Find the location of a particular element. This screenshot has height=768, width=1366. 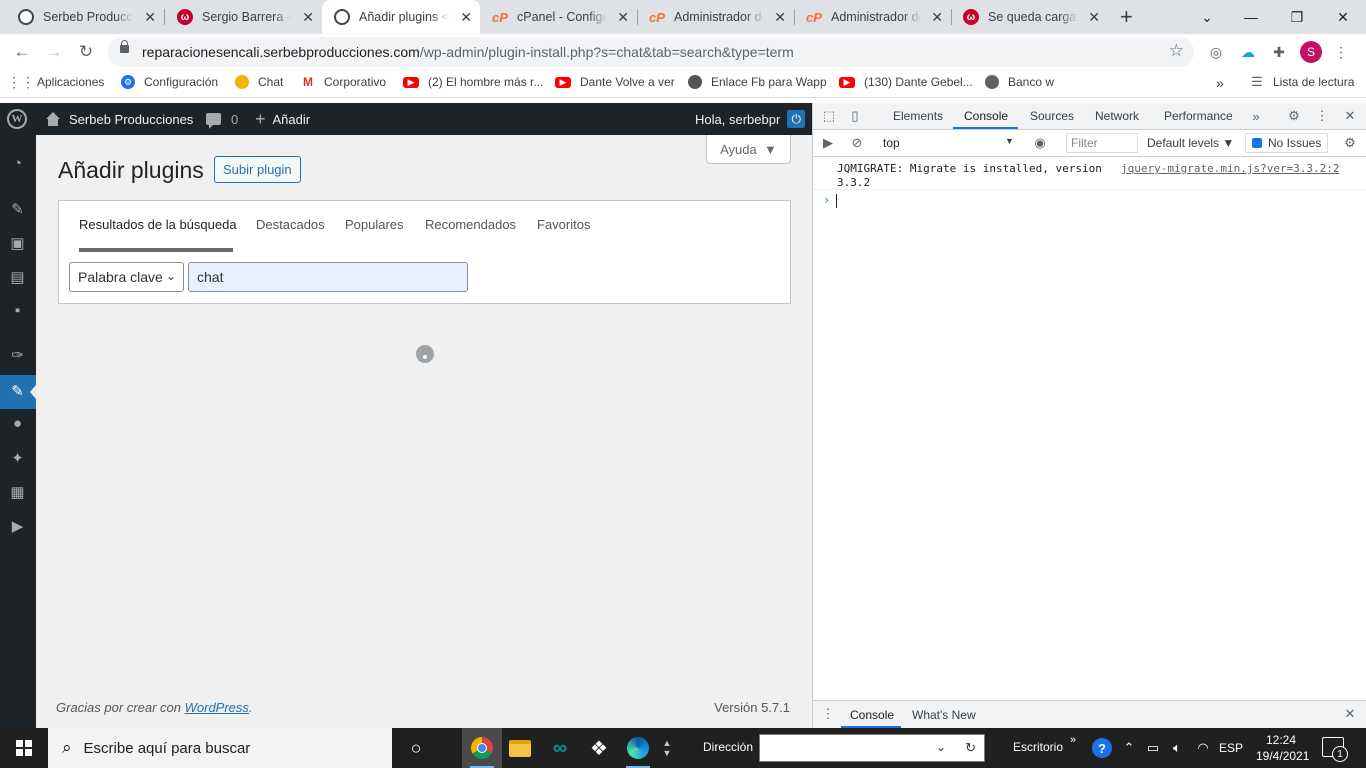

posts-pin-icon: ✎ is located at coordinates (17, 208).